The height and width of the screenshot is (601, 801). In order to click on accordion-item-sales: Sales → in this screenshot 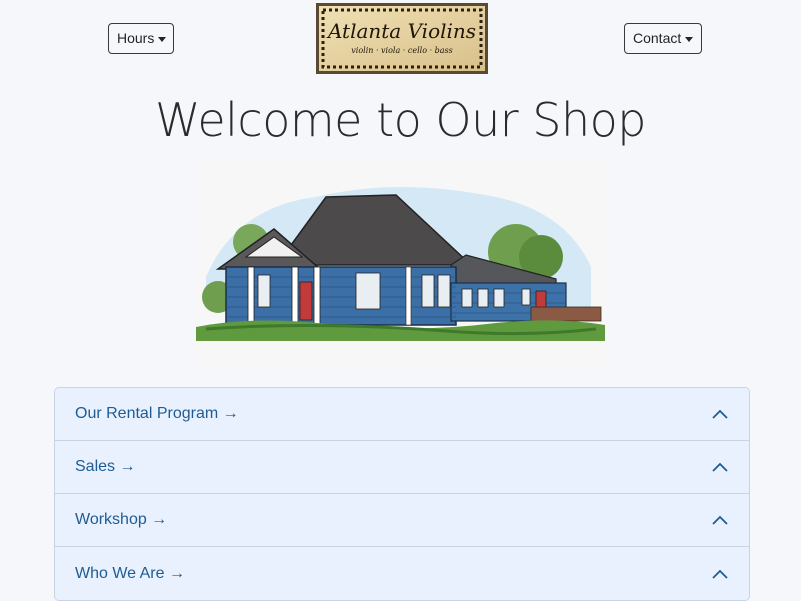, I will do `click(402, 467)`.